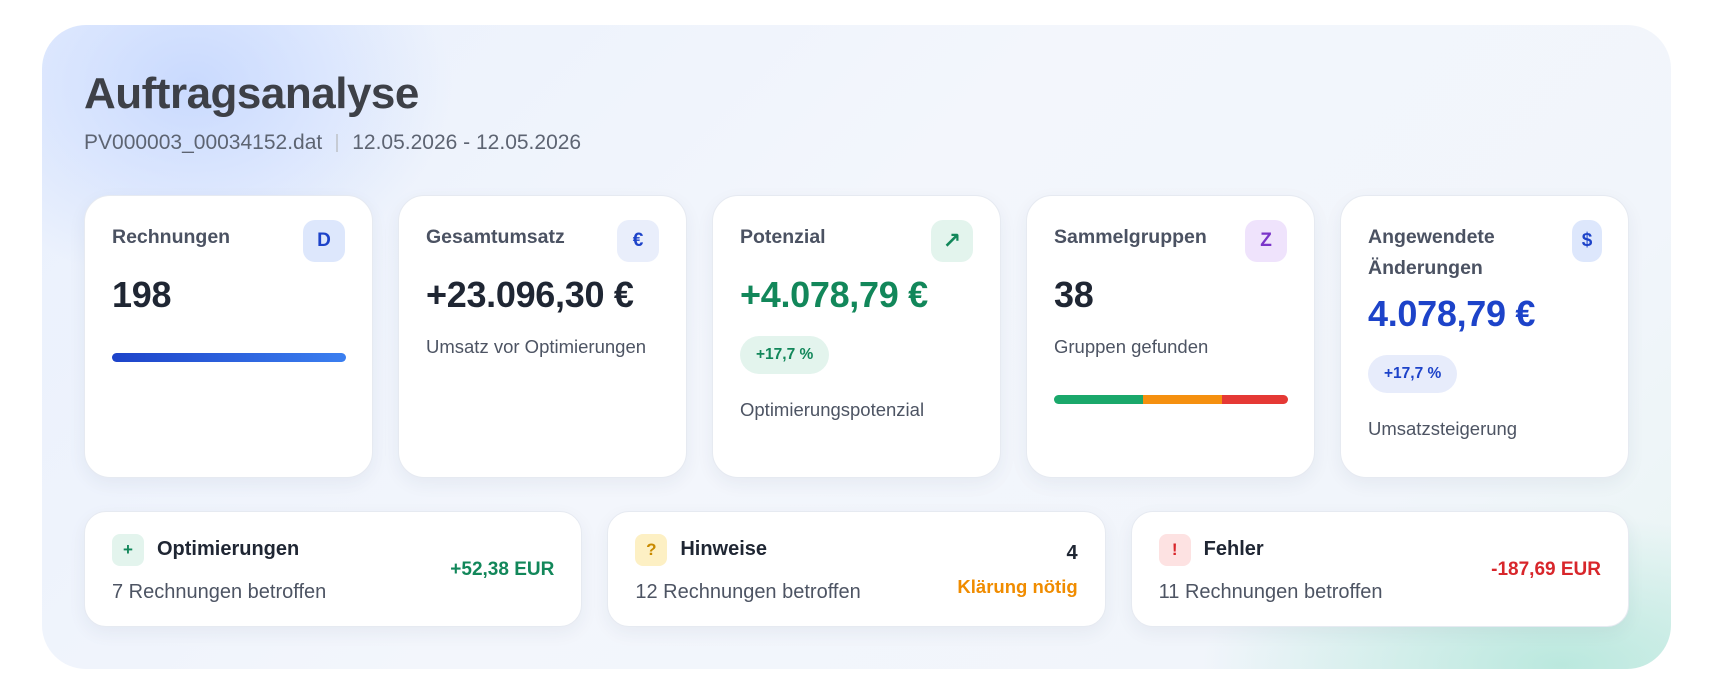 Image resolution: width=1713 pixels, height=695 pixels. I want to click on kpi-value: 38, so click(1074, 294).